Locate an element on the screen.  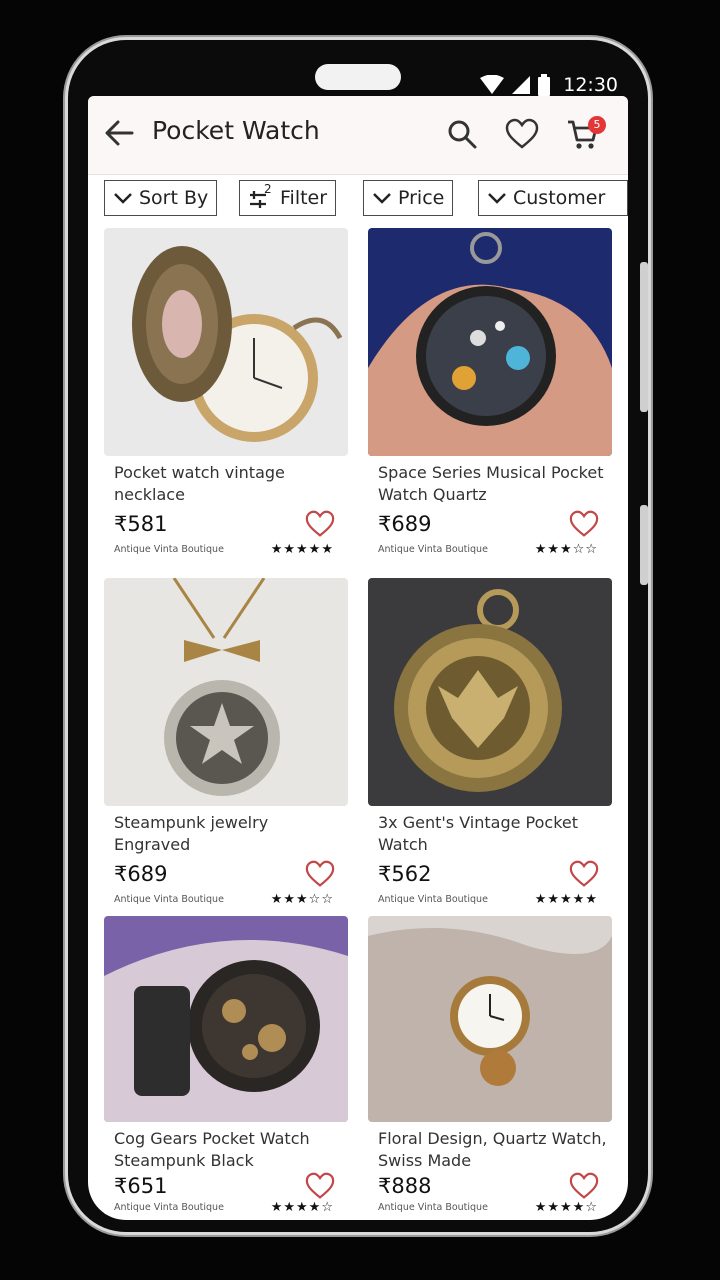
wifi-icon is located at coordinates (492, 84).